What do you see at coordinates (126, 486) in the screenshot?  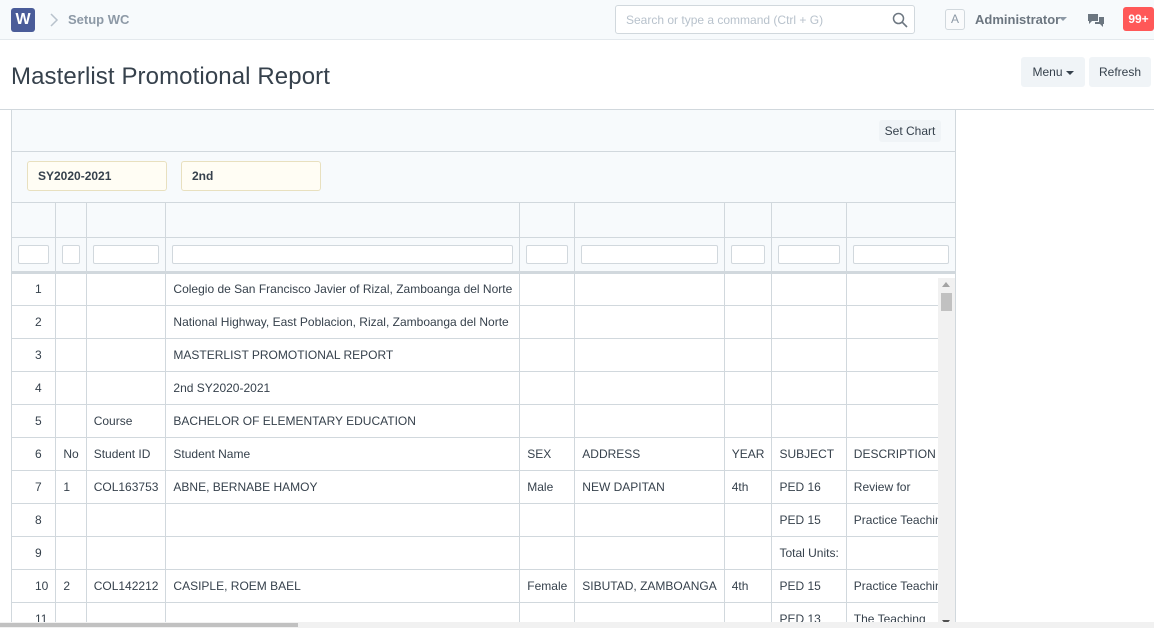 I see `table-cell: COL163753` at bounding box center [126, 486].